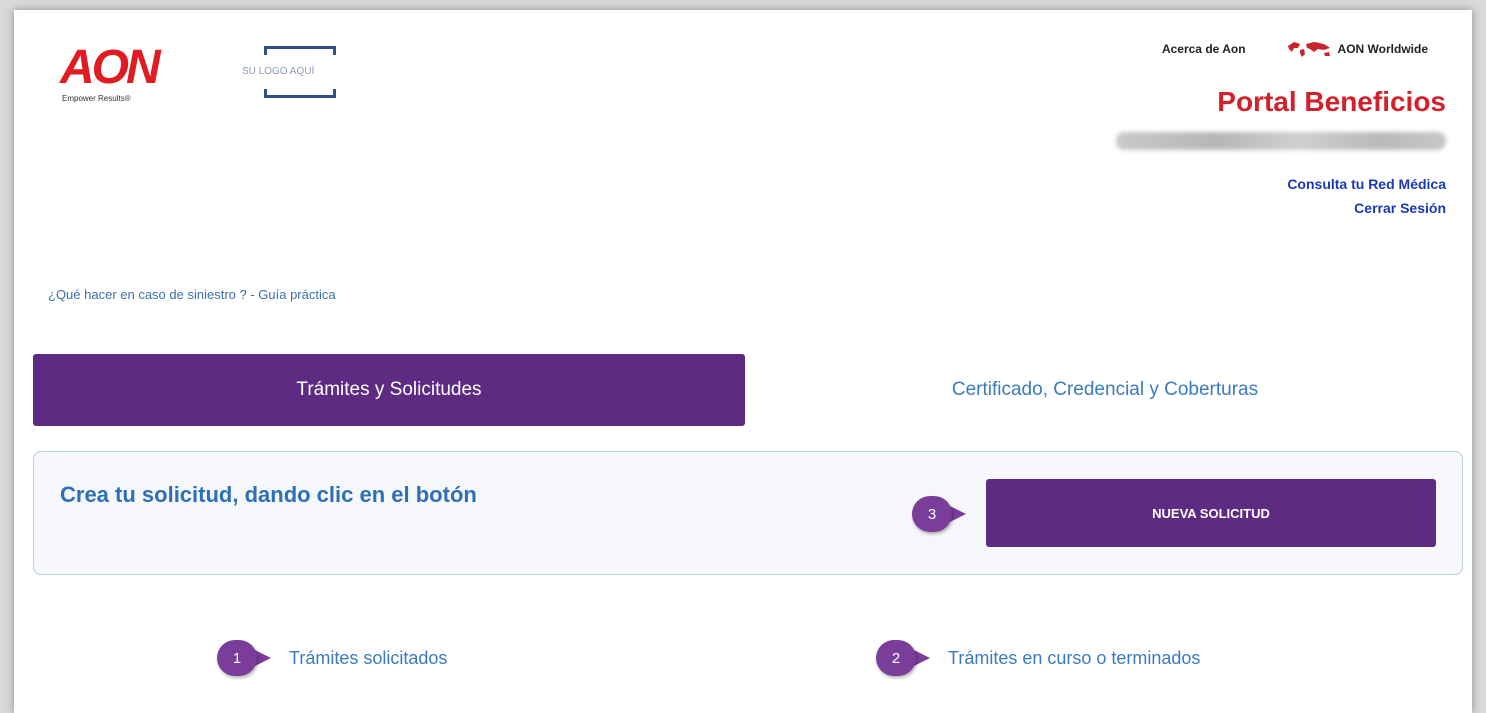 The height and width of the screenshot is (713, 1486). What do you see at coordinates (896, 658) in the screenshot?
I see `step-number: 2` at bounding box center [896, 658].